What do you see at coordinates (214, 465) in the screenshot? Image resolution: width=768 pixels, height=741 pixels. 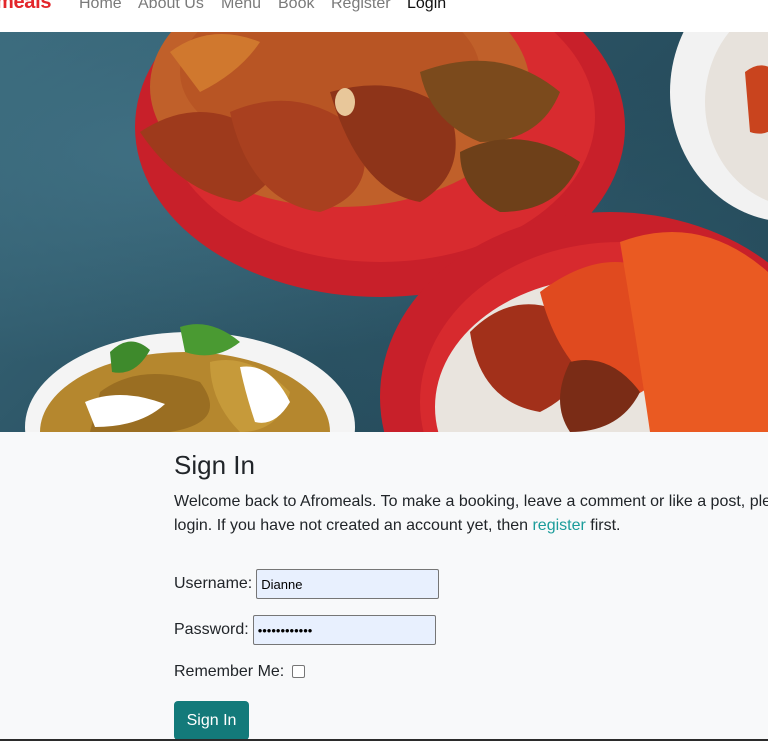 I see `page-title: Sign In` at bounding box center [214, 465].